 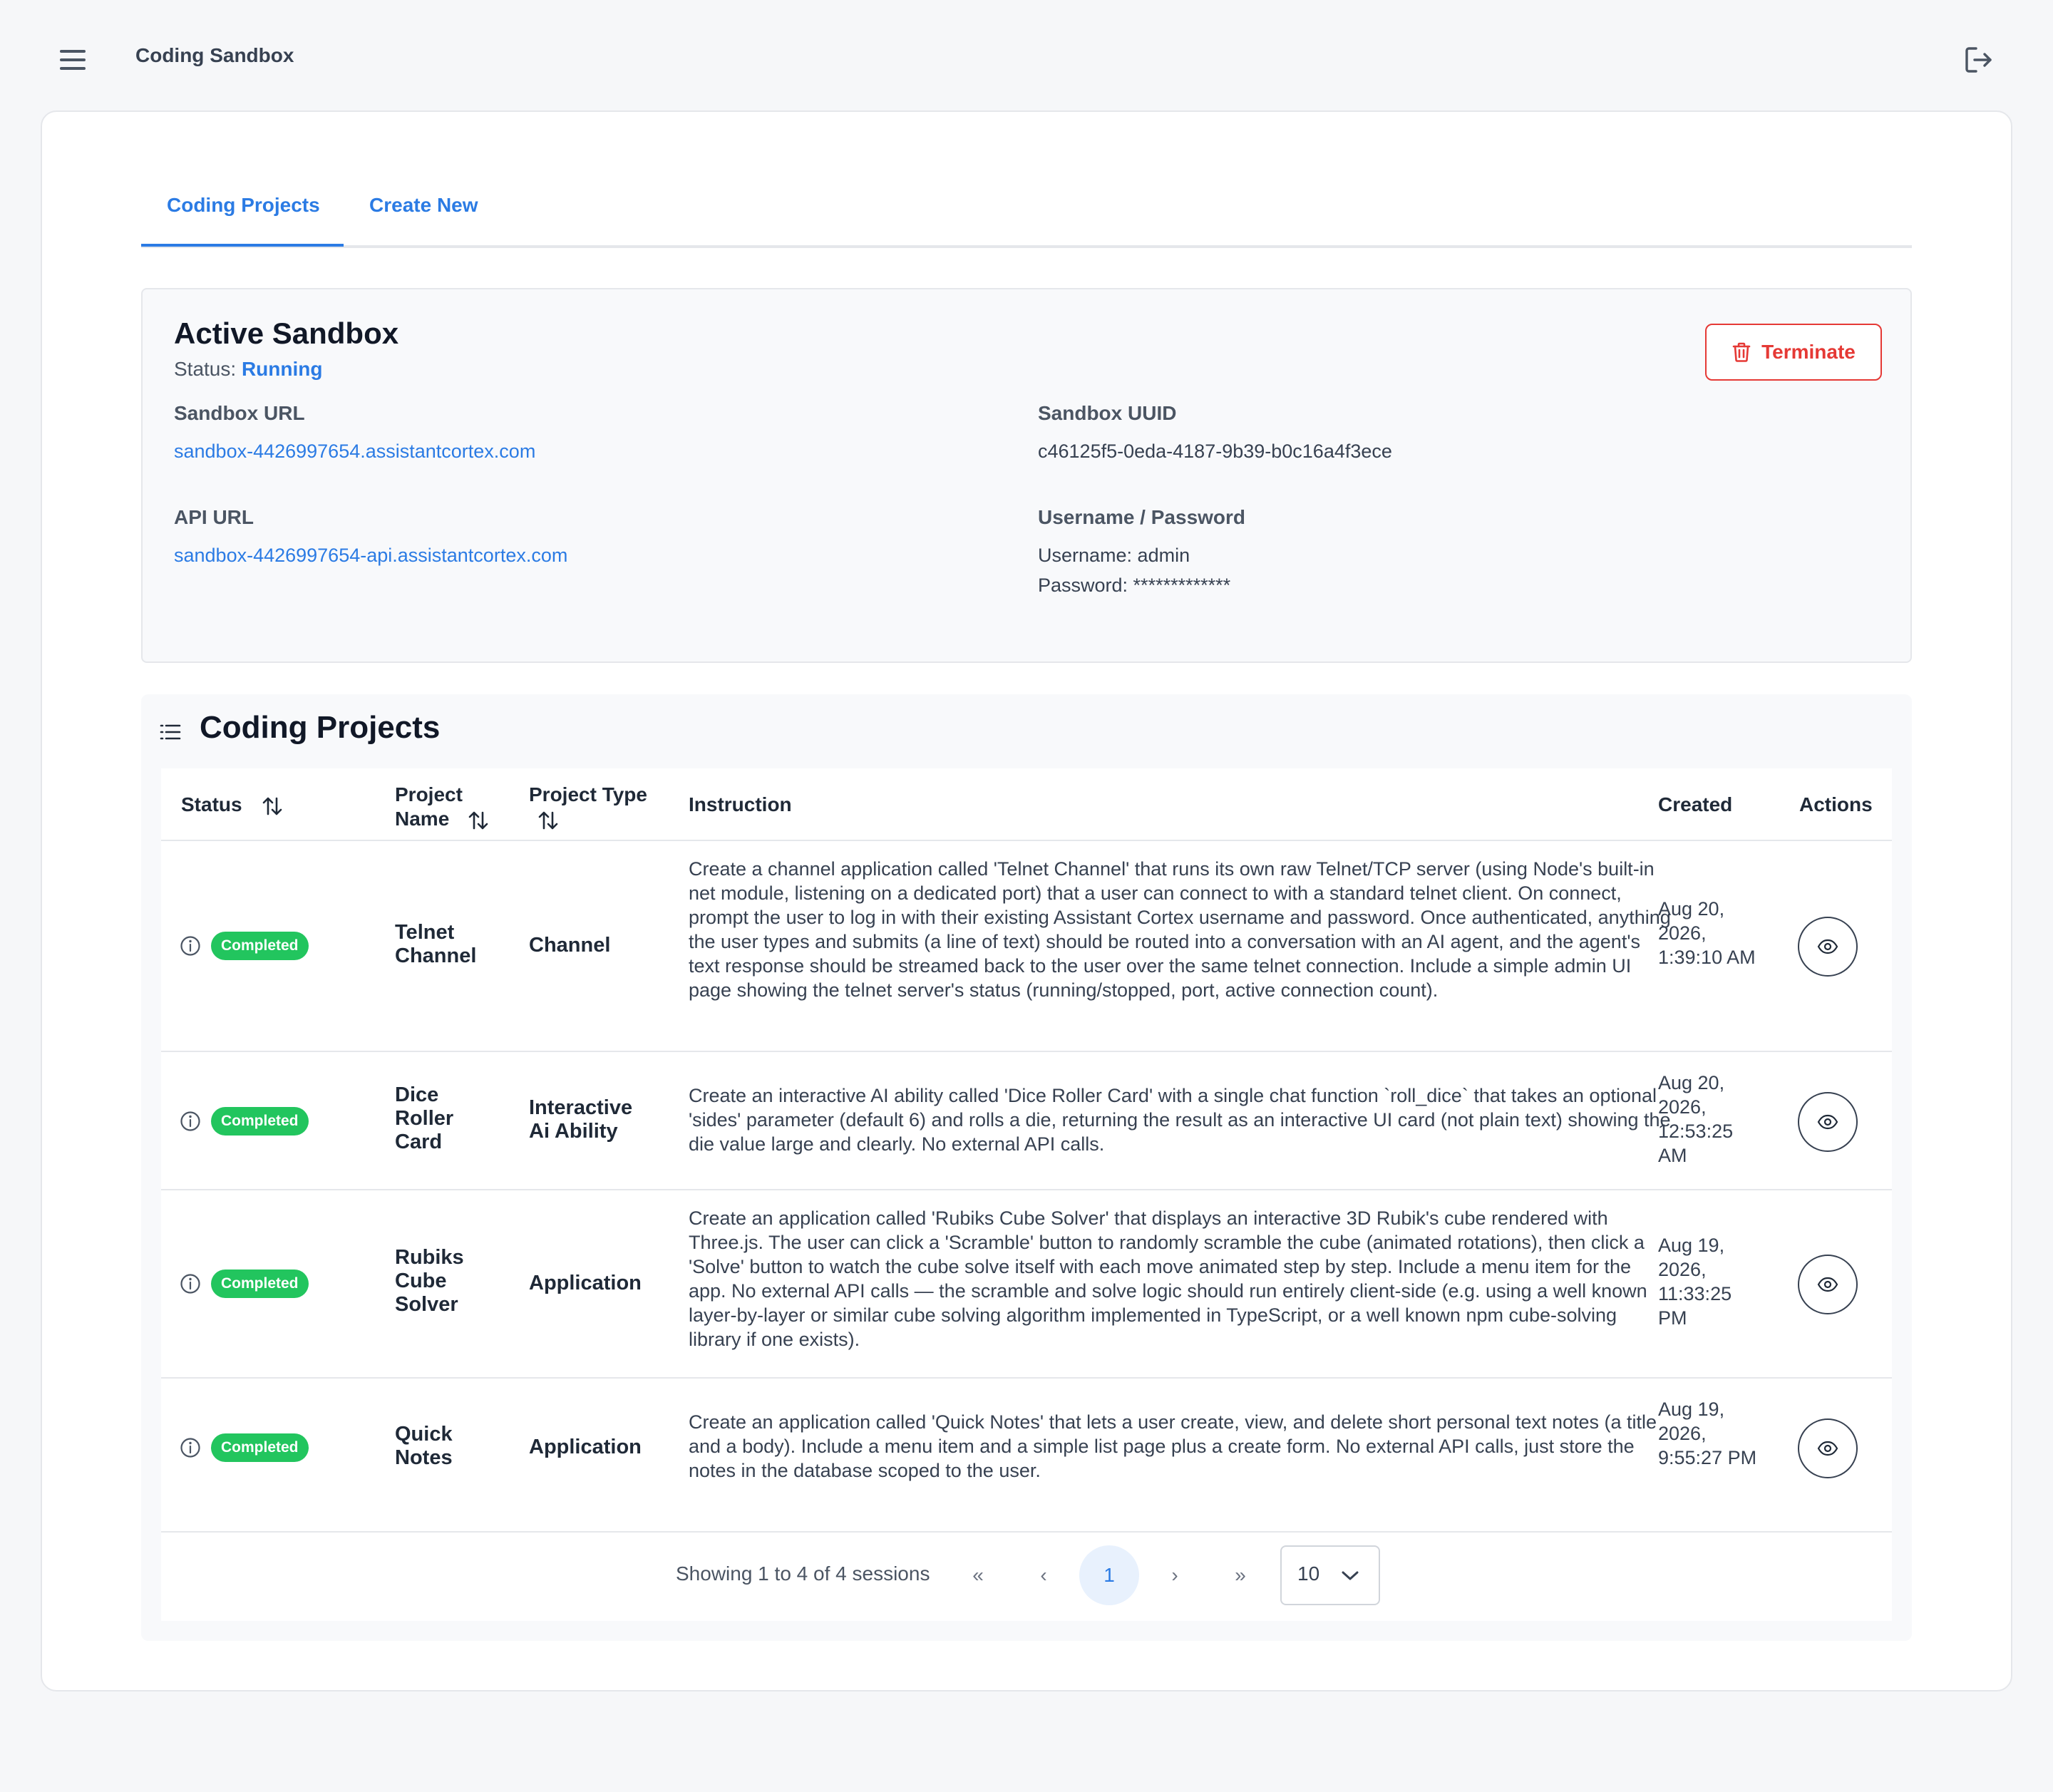 I want to click on header-actions: Actions, so click(x=1836, y=804).